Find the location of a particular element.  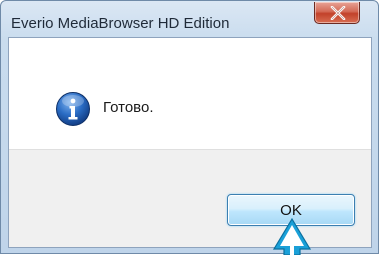

title-bar: Everio MediaBrowser HD Edition is located at coordinates (189, 19).